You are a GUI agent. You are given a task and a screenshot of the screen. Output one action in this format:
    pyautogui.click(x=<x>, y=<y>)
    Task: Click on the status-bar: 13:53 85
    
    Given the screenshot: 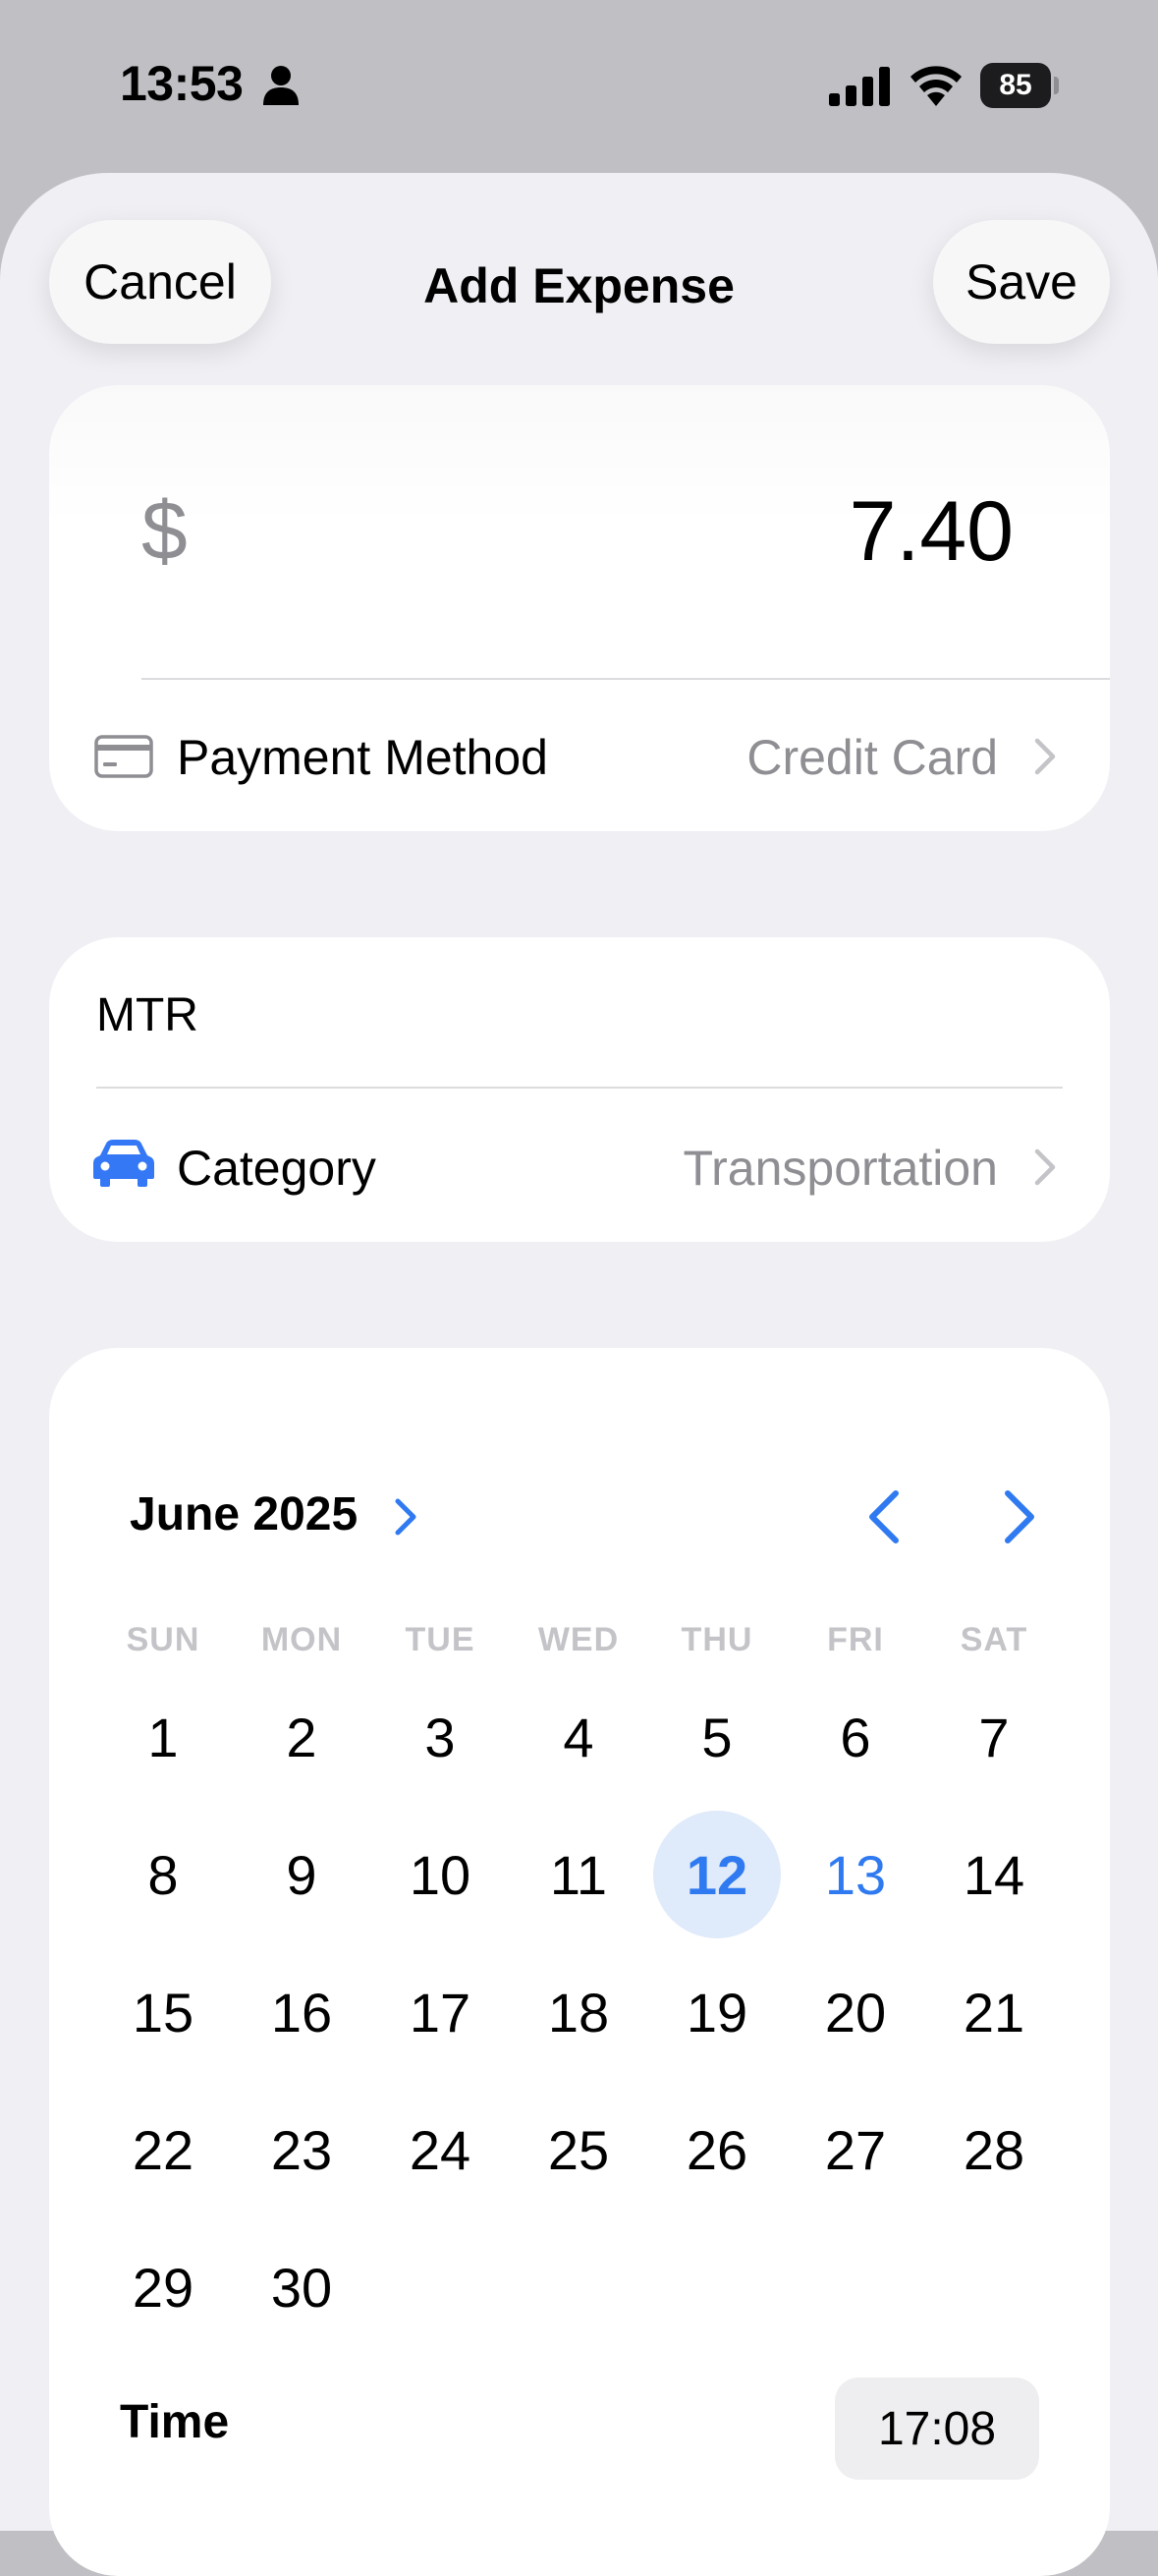 What is the action you would take?
    pyautogui.click(x=579, y=86)
    